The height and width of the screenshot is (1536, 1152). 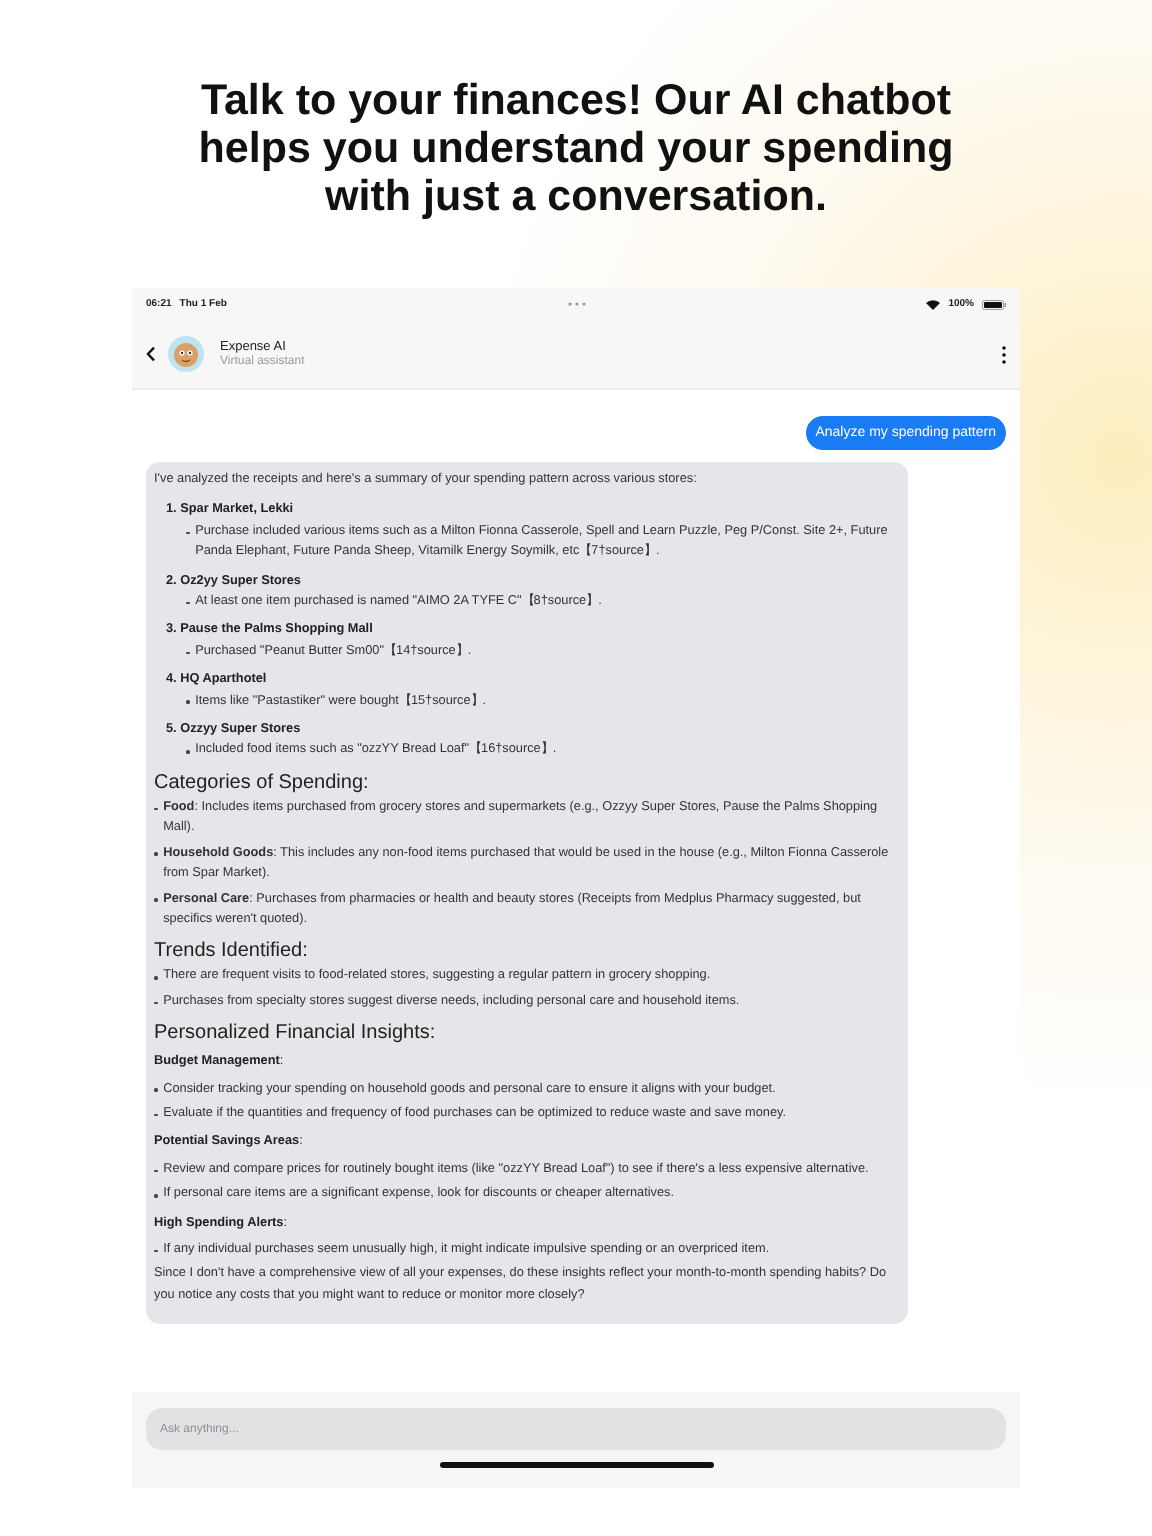 What do you see at coordinates (296, 1034) in the screenshot?
I see `section-heading: Personalized Financial Insights:` at bounding box center [296, 1034].